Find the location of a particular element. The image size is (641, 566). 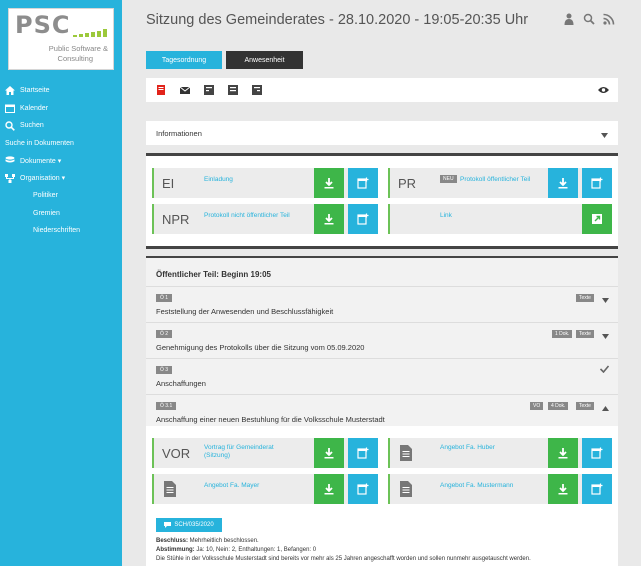

sidebar-item-organisation: Organisation ▾ is located at coordinates (61, 179).